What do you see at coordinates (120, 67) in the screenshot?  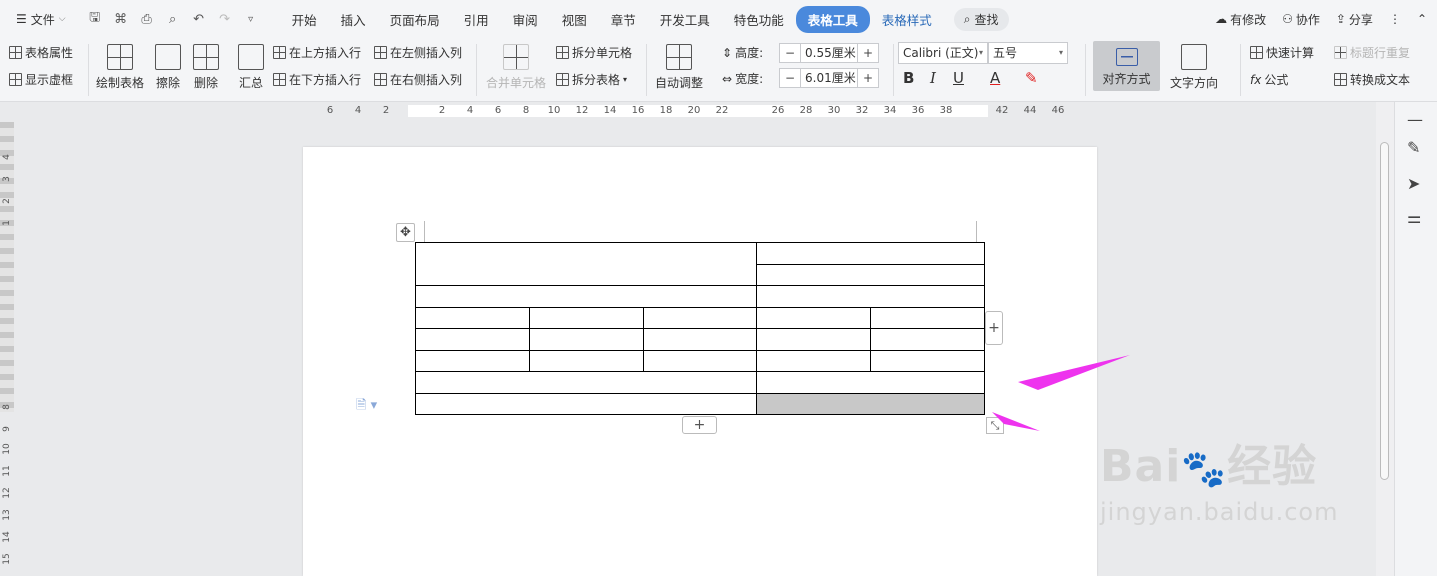 I see `draw-table-button: 绘制表格` at bounding box center [120, 67].